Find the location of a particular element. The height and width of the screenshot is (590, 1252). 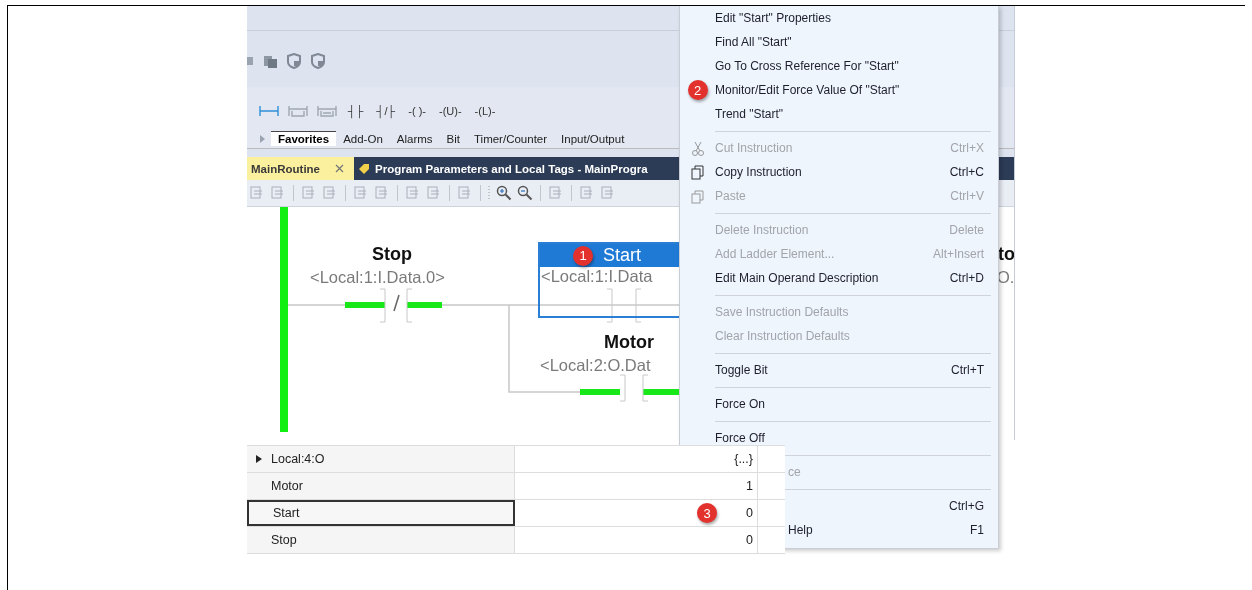

callout-badge: 1 is located at coordinates (583, 255).